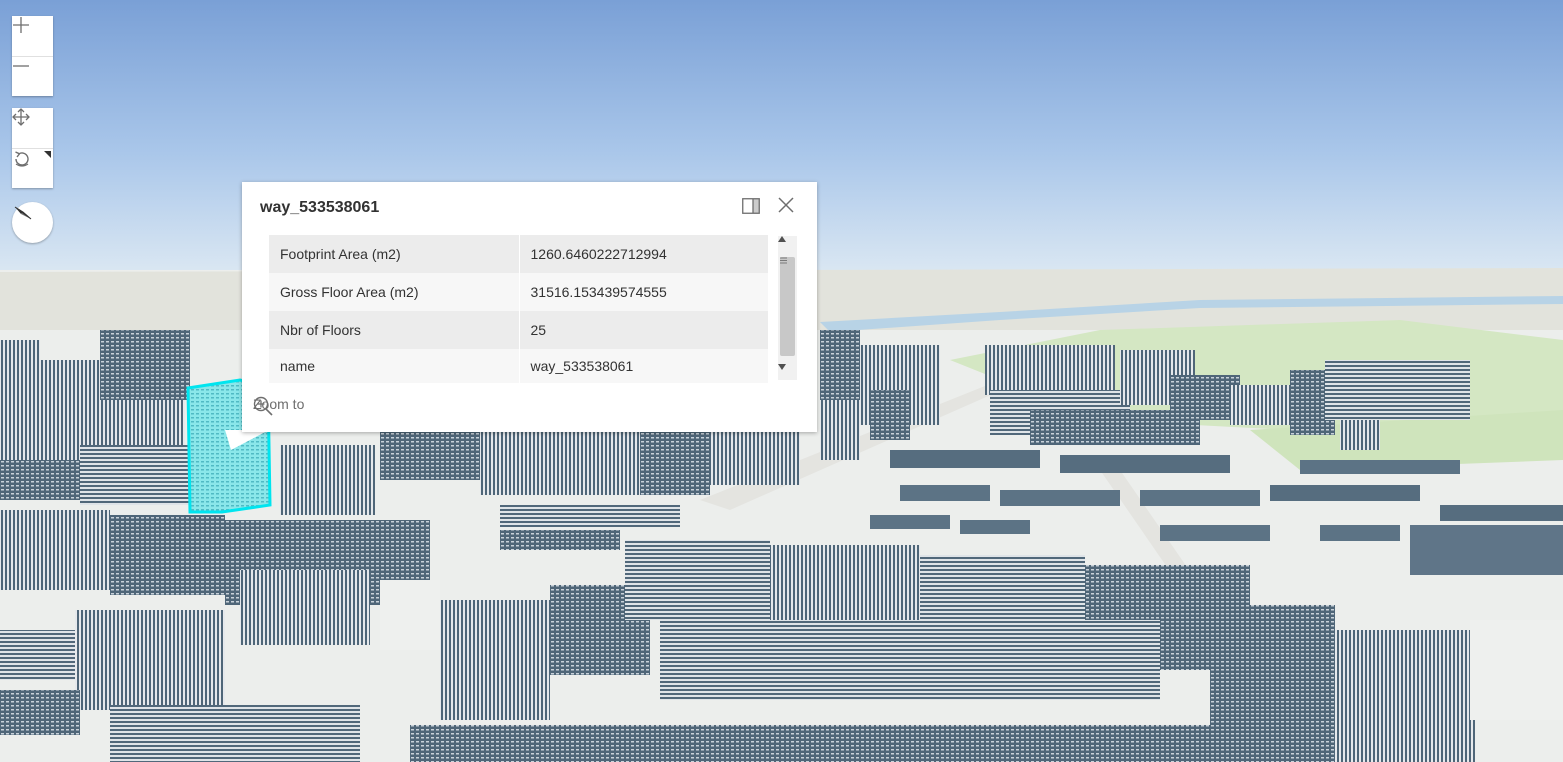  What do you see at coordinates (32, 76) in the screenshot?
I see `zoom-out-button` at bounding box center [32, 76].